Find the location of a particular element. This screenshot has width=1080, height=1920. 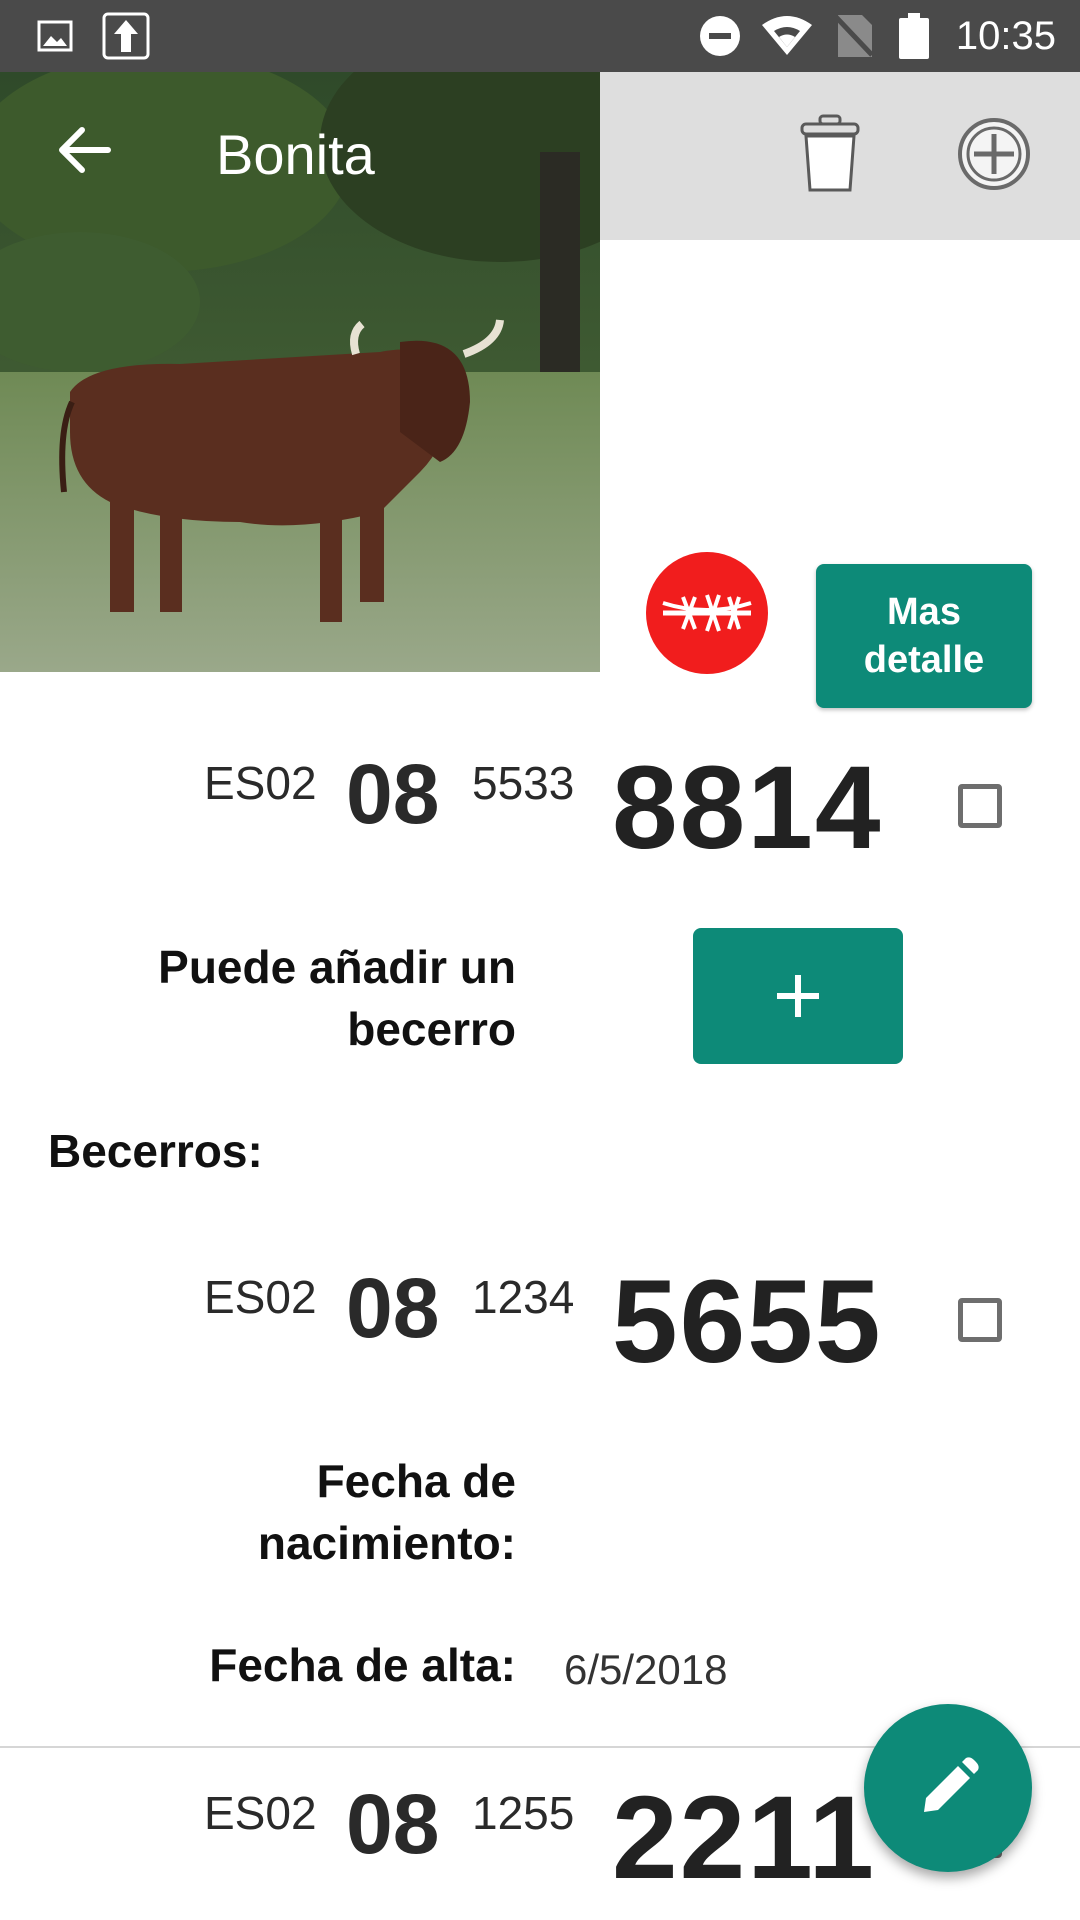

battery-icon is located at coordinates (914, 36).